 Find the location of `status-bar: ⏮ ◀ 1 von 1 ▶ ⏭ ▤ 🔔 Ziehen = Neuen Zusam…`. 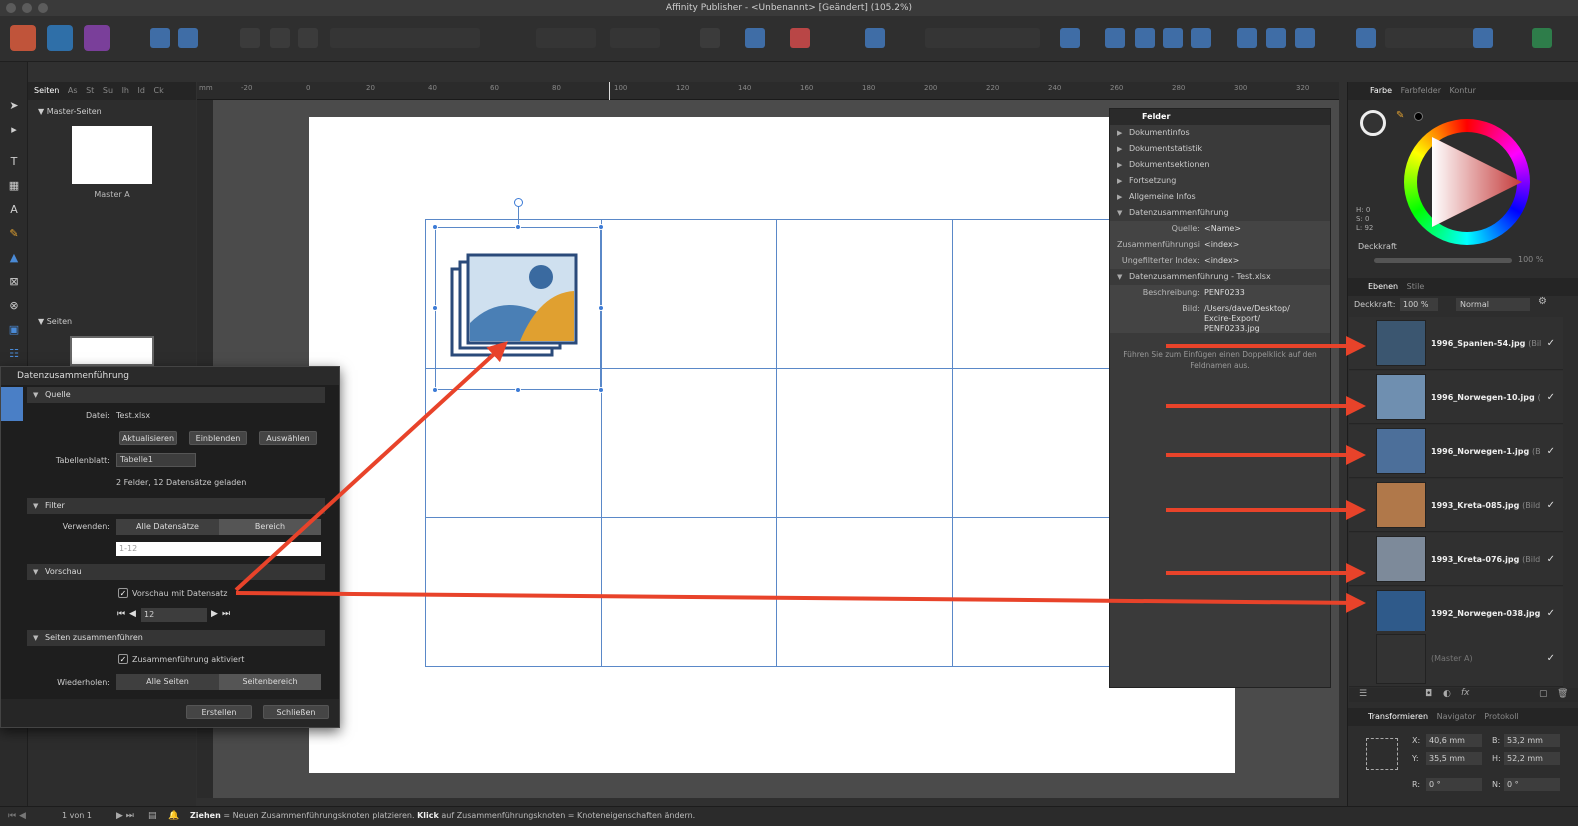

status-bar: ⏮ ◀ 1 von 1 ▶ ⏭ ▤ 🔔 Ziehen = Neuen Zusam… is located at coordinates (789, 816).